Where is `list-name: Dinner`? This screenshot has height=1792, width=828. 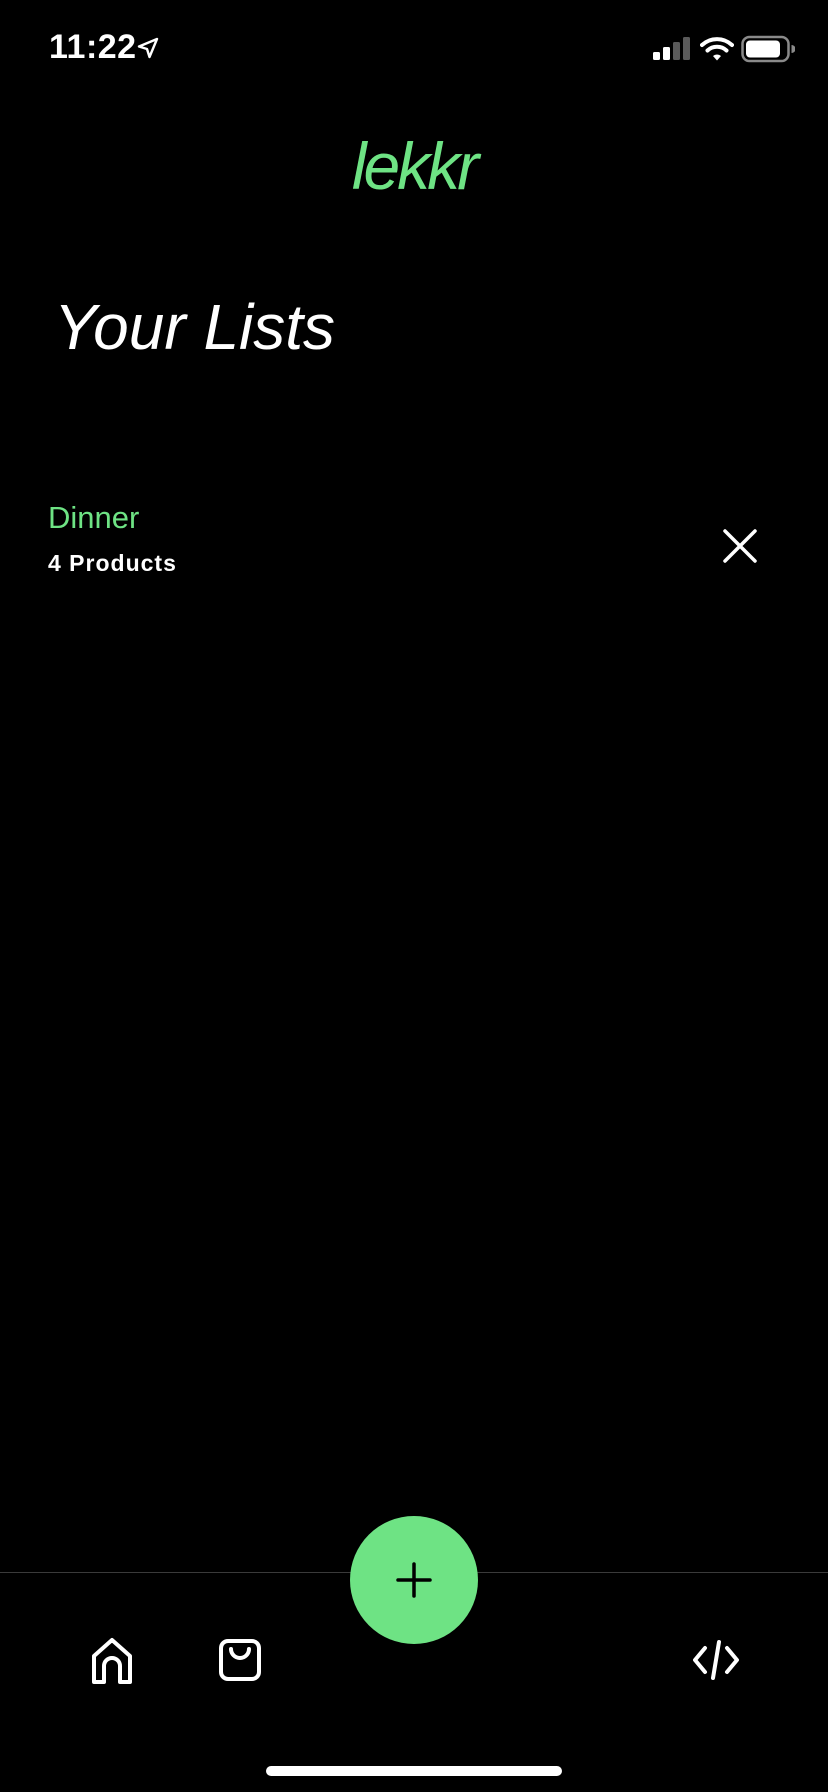
list-name: Dinner is located at coordinates (94, 517).